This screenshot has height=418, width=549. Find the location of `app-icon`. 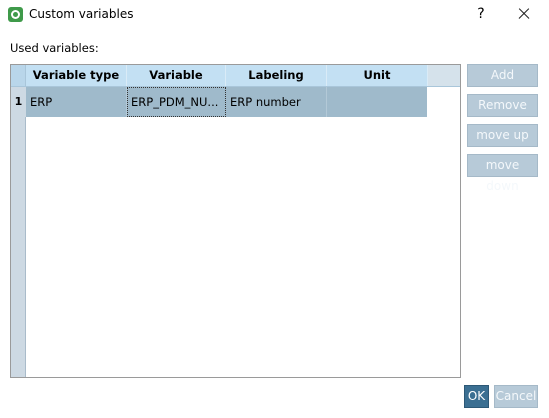

app-icon is located at coordinates (15, 14).